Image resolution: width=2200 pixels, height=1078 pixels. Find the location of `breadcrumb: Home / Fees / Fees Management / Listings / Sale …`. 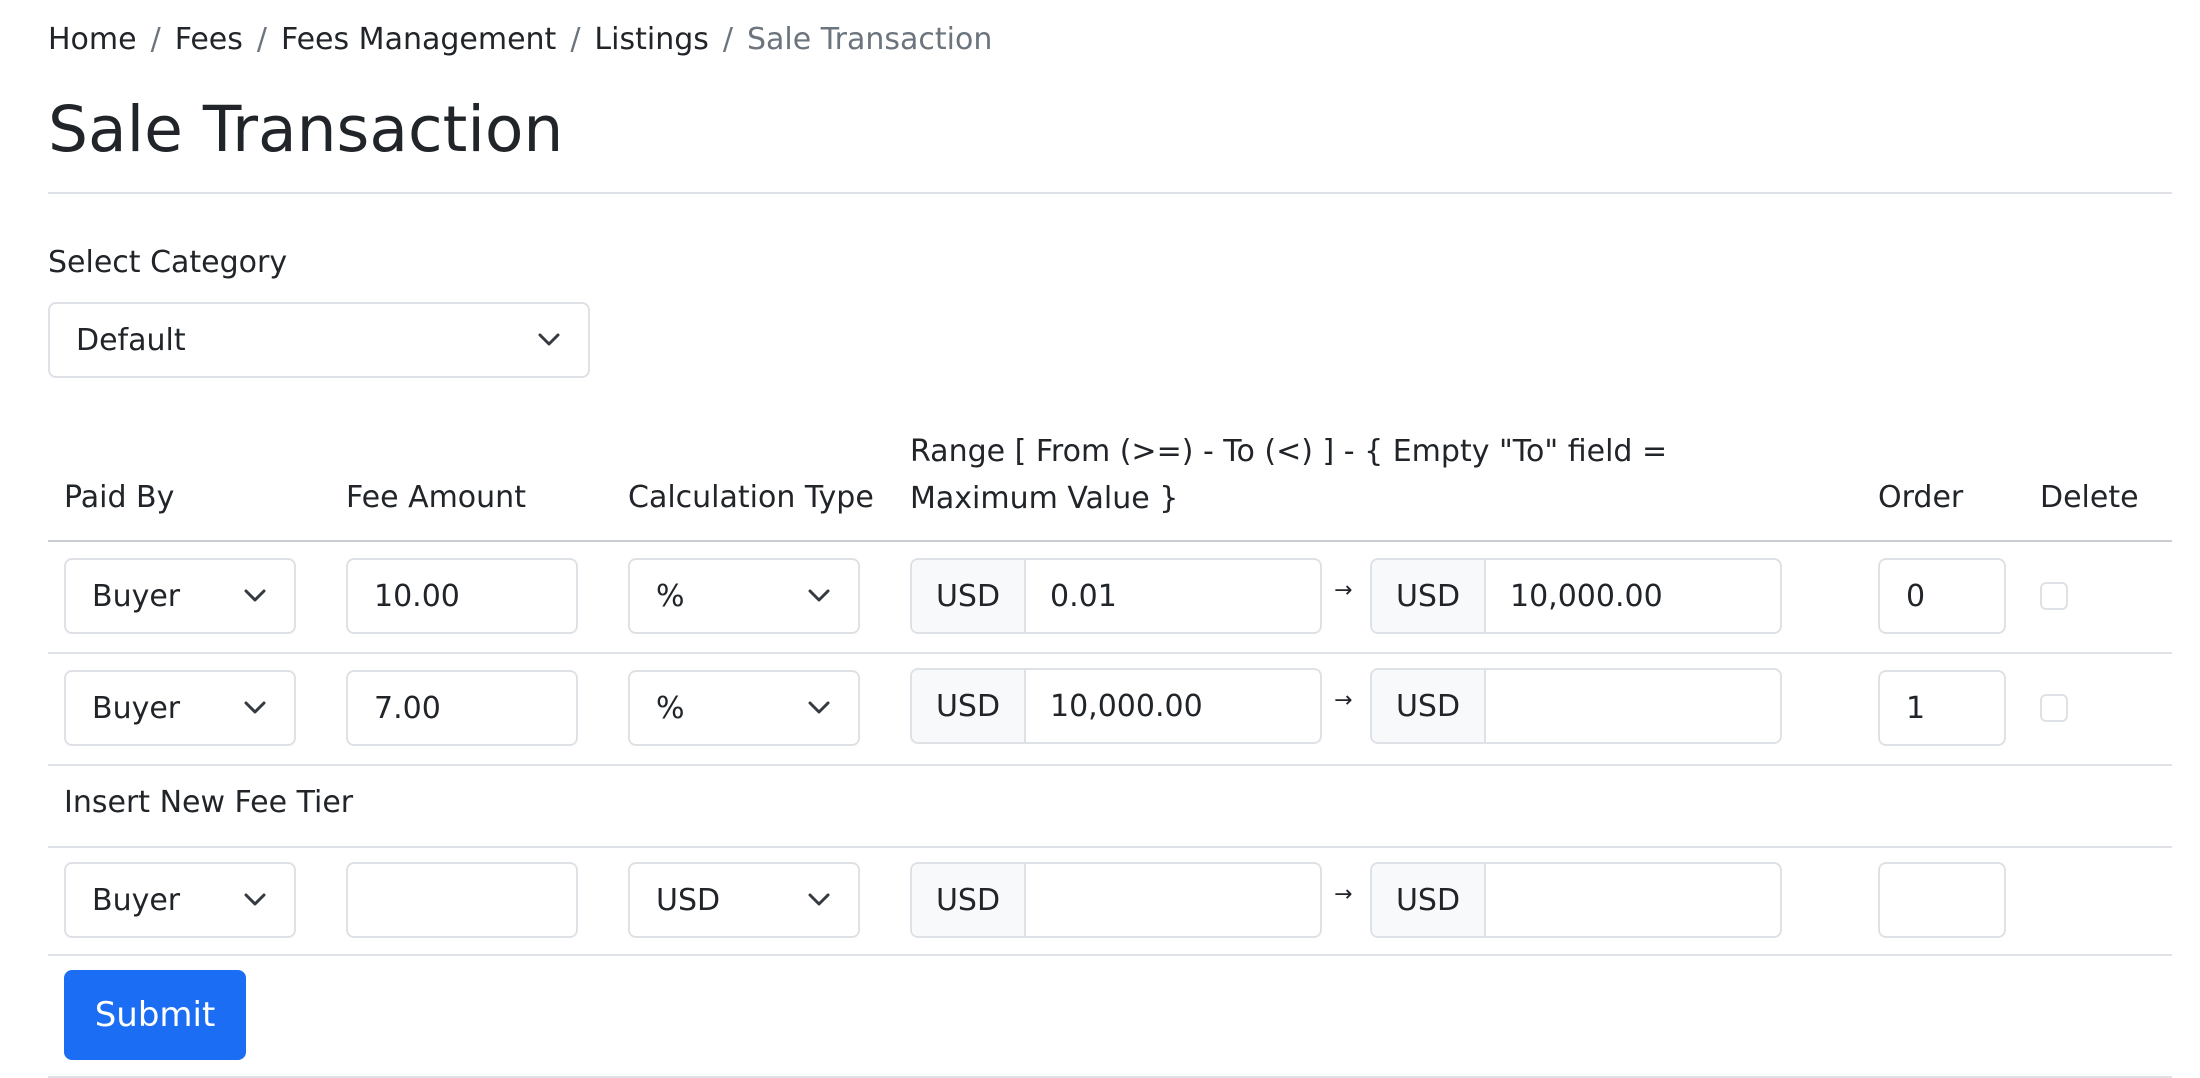

breadcrumb: Home / Fees / Fees Management / Listings / Sale … is located at coordinates (520, 39).